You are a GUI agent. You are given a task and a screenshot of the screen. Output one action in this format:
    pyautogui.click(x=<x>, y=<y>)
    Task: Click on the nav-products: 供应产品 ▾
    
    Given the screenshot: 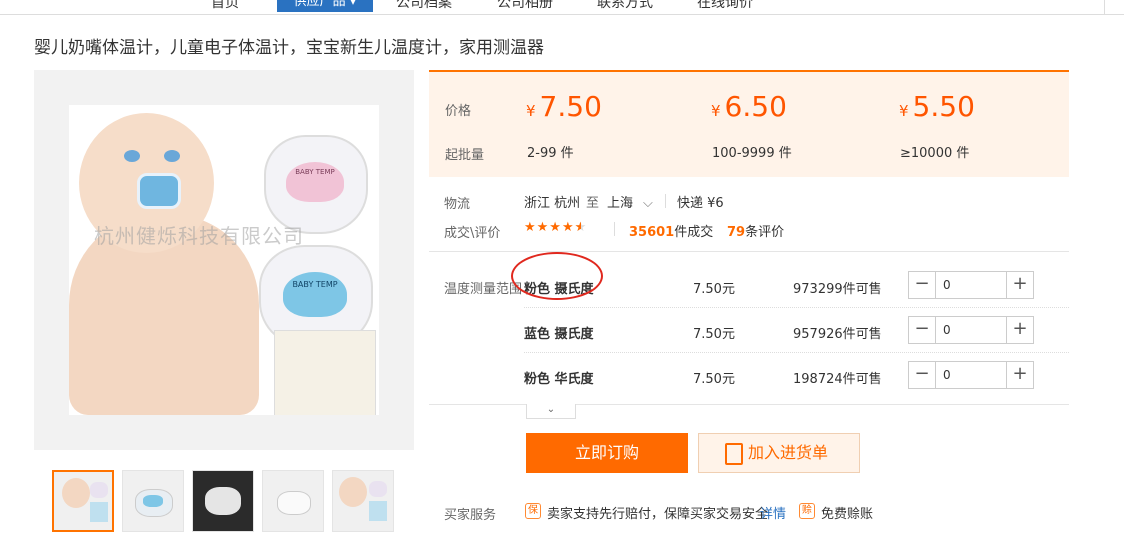 What is the action you would take?
    pyautogui.click(x=325, y=6)
    